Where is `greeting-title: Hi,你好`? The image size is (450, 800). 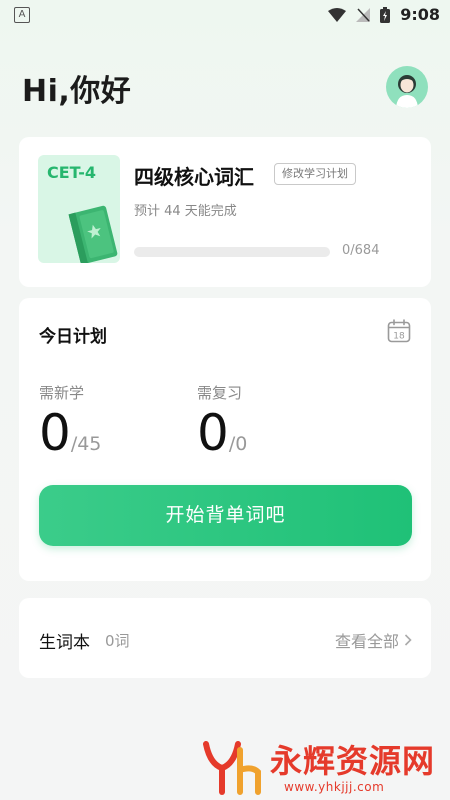 greeting-title: Hi,你好 is located at coordinates (77, 91).